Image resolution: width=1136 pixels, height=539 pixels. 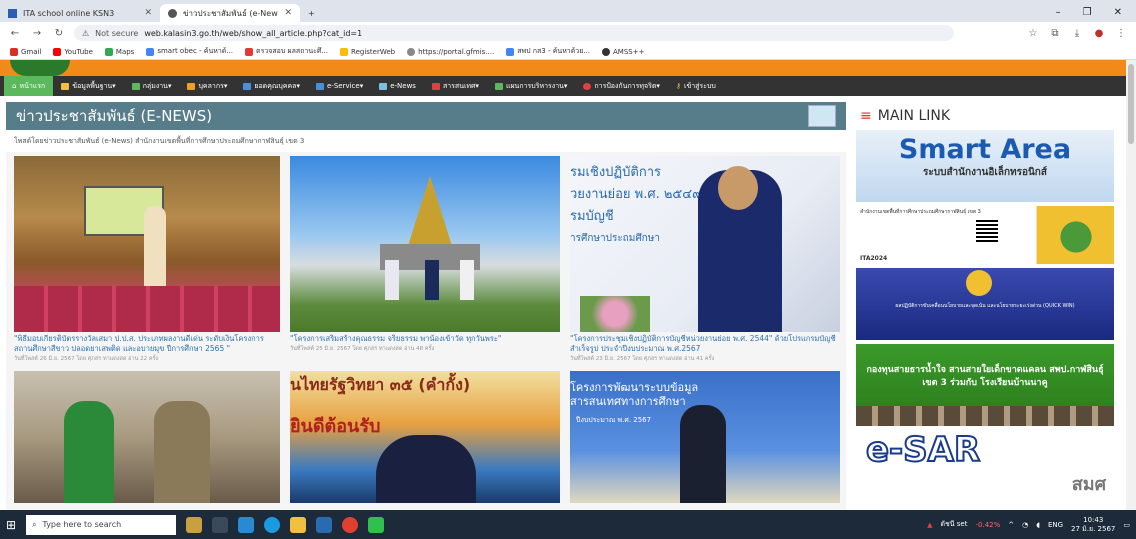 I want to click on menu-personnel: บุคลากร▾, so click(x=207, y=86).